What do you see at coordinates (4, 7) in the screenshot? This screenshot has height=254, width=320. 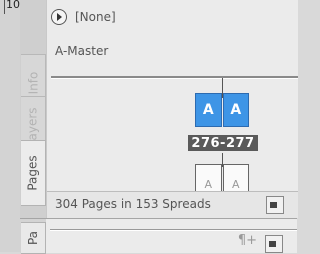 I see `ruler-tick` at bounding box center [4, 7].